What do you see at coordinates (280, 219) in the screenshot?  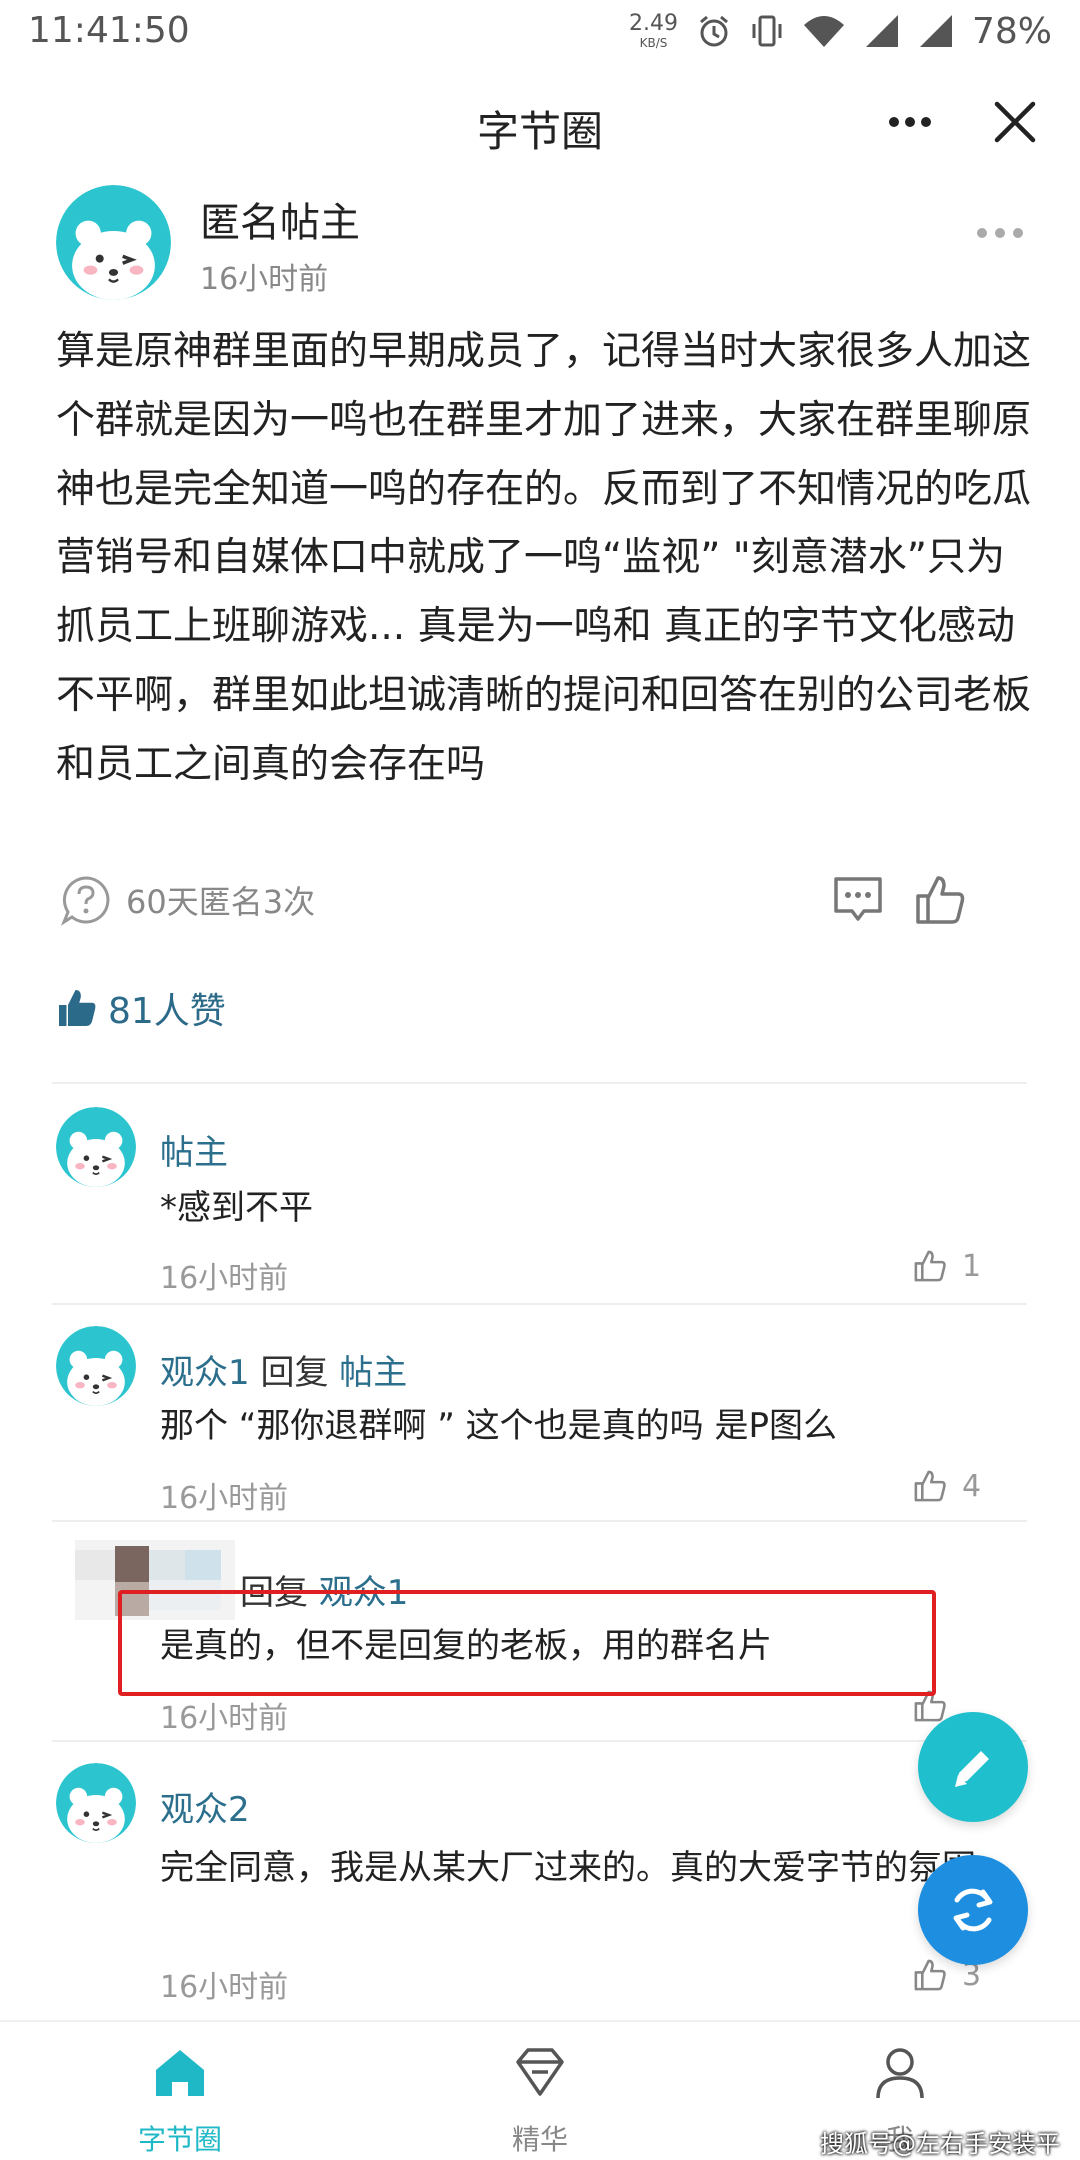 I see `post-author-name: 匿名帖主` at bounding box center [280, 219].